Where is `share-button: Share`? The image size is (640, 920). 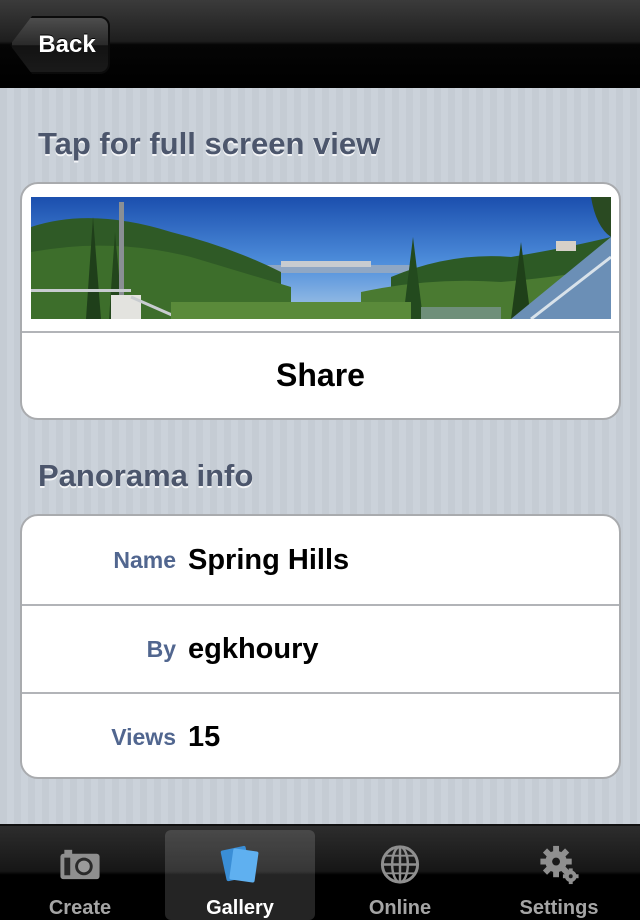
share-button: Share is located at coordinates (320, 375).